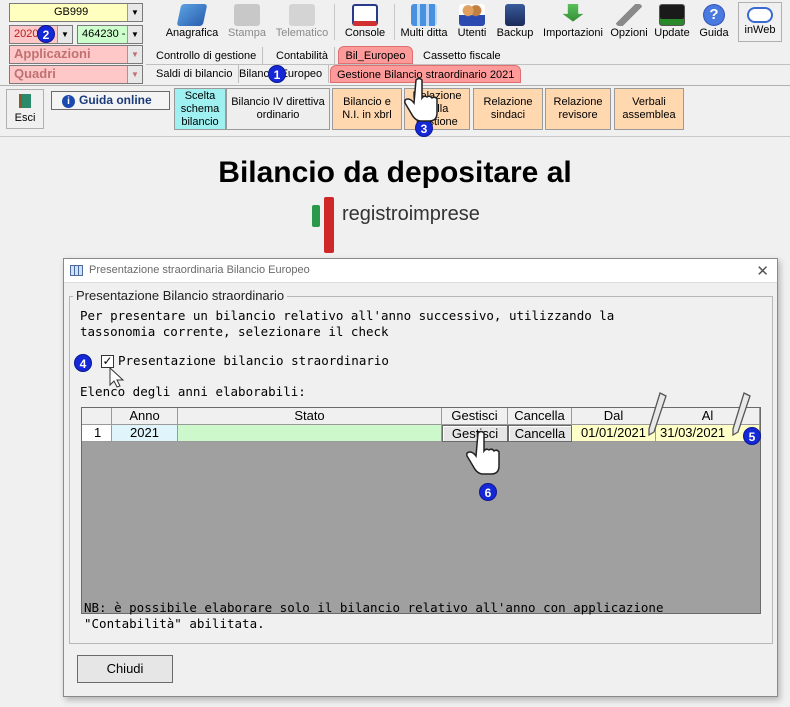  Describe the element at coordinates (83, 363) in the screenshot. I see `step-badge-4: 4` at that location.